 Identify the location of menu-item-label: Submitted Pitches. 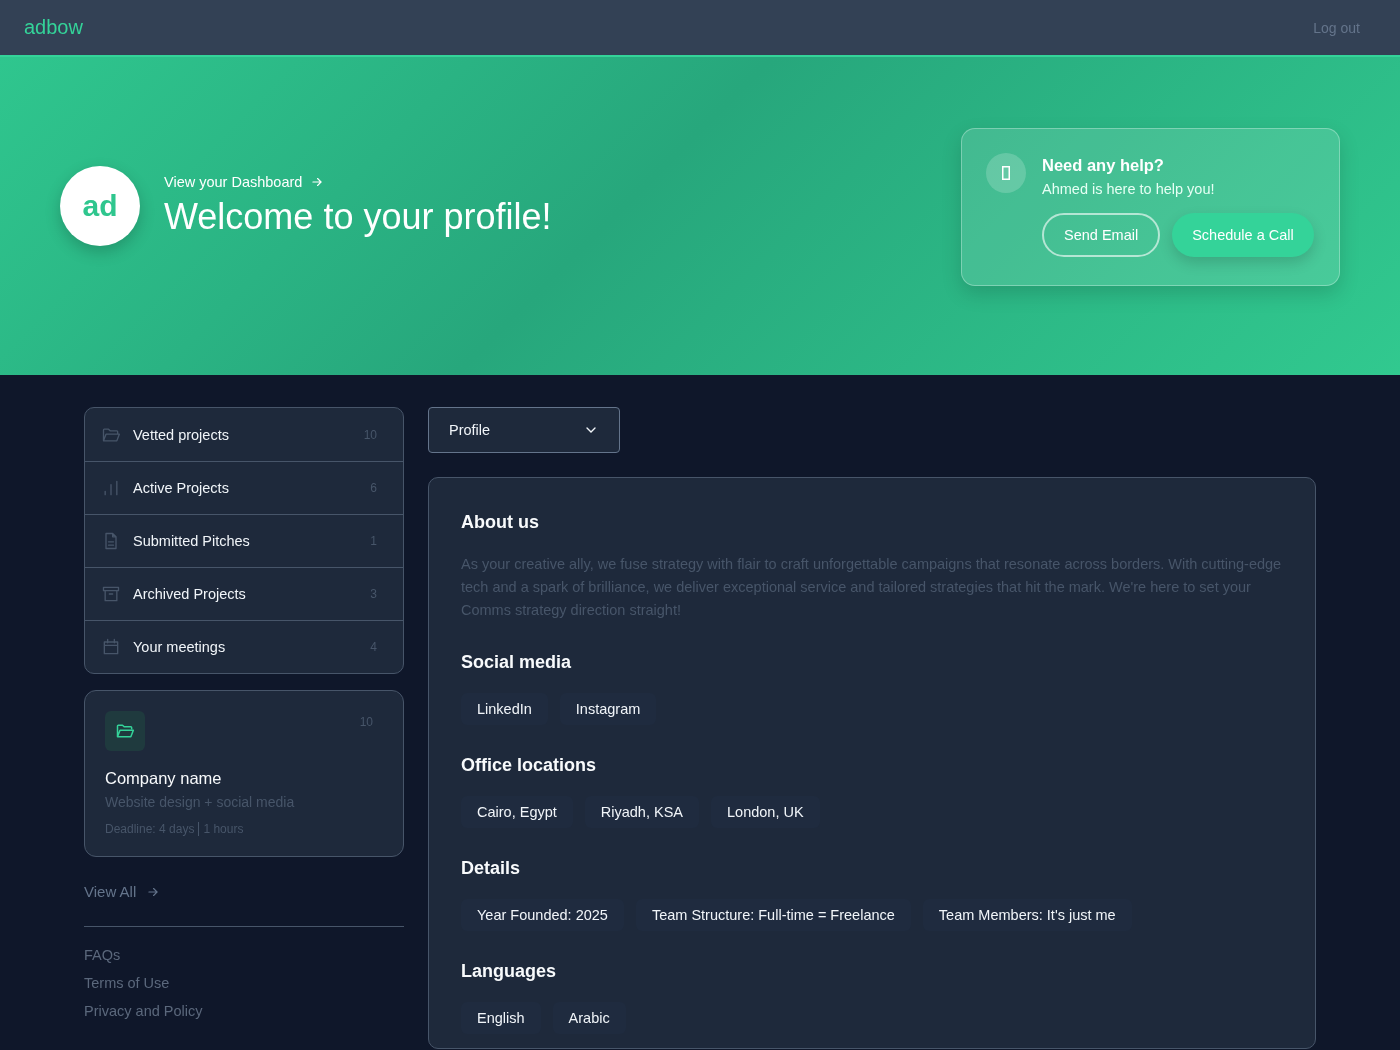
(192, 541).